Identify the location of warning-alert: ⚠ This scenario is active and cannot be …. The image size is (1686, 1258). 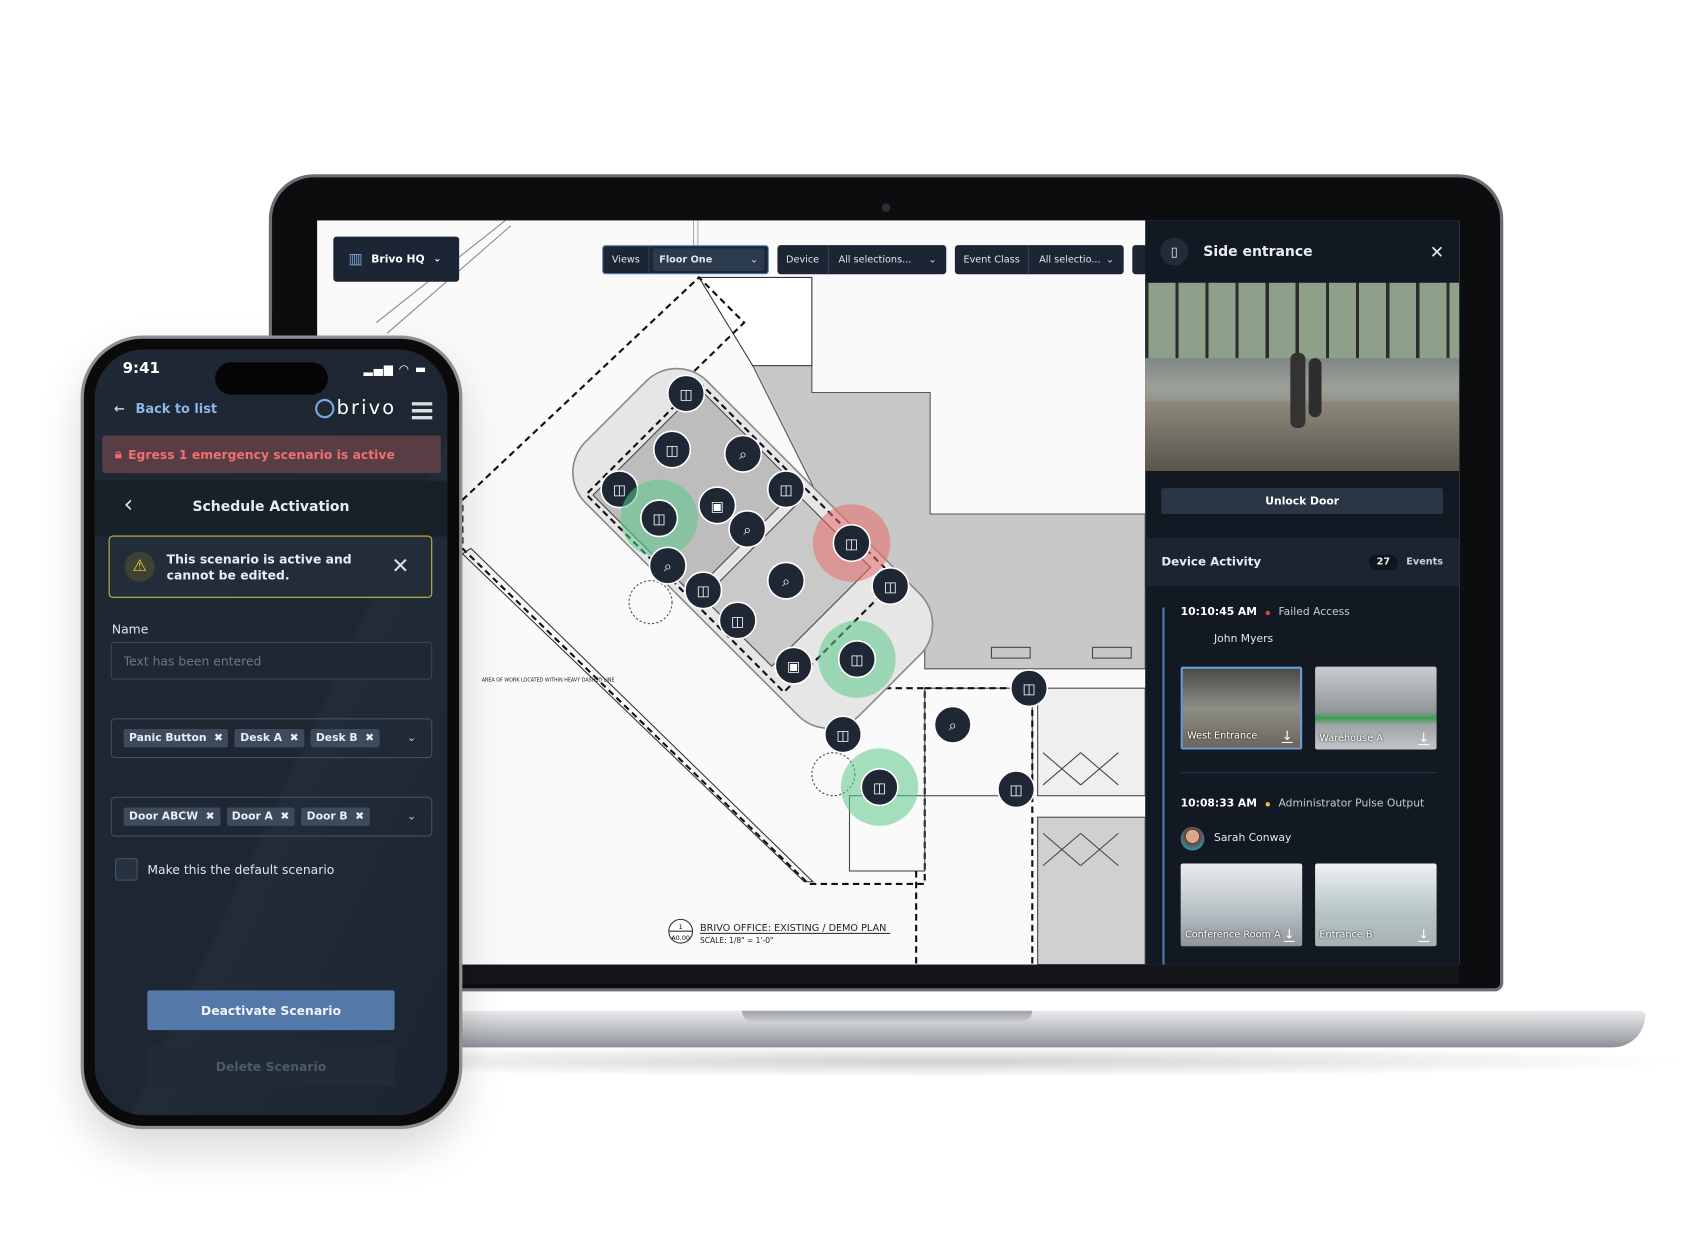
(270, 566).